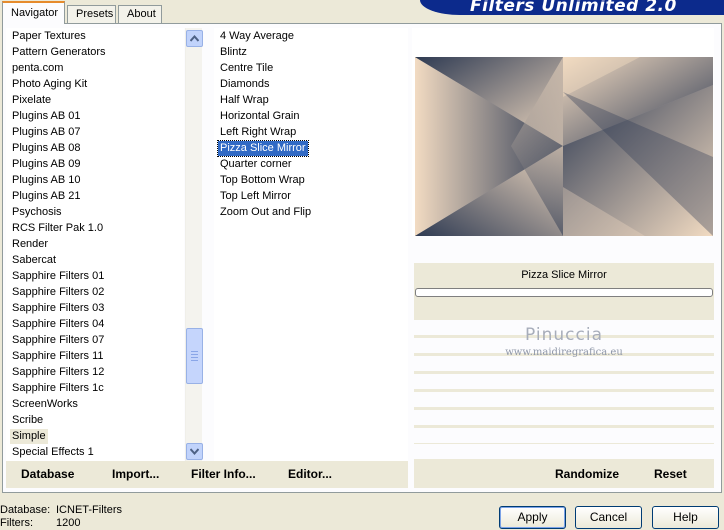  Describe the element at coordinates (311, 164) in the screenshot. I see `filter-item: Quarter corner` at that location.